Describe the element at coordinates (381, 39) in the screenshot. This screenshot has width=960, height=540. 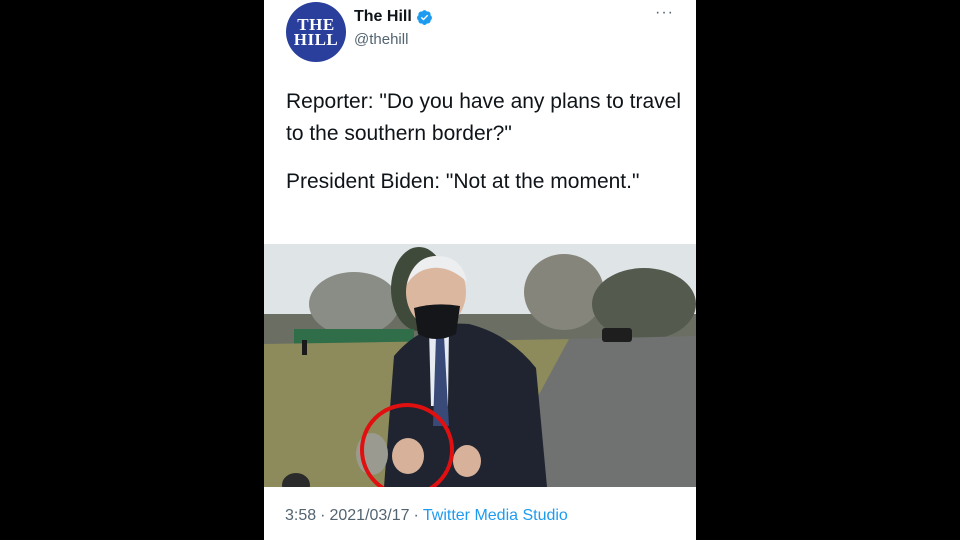
I see `author-handle: @thehill` at that location.